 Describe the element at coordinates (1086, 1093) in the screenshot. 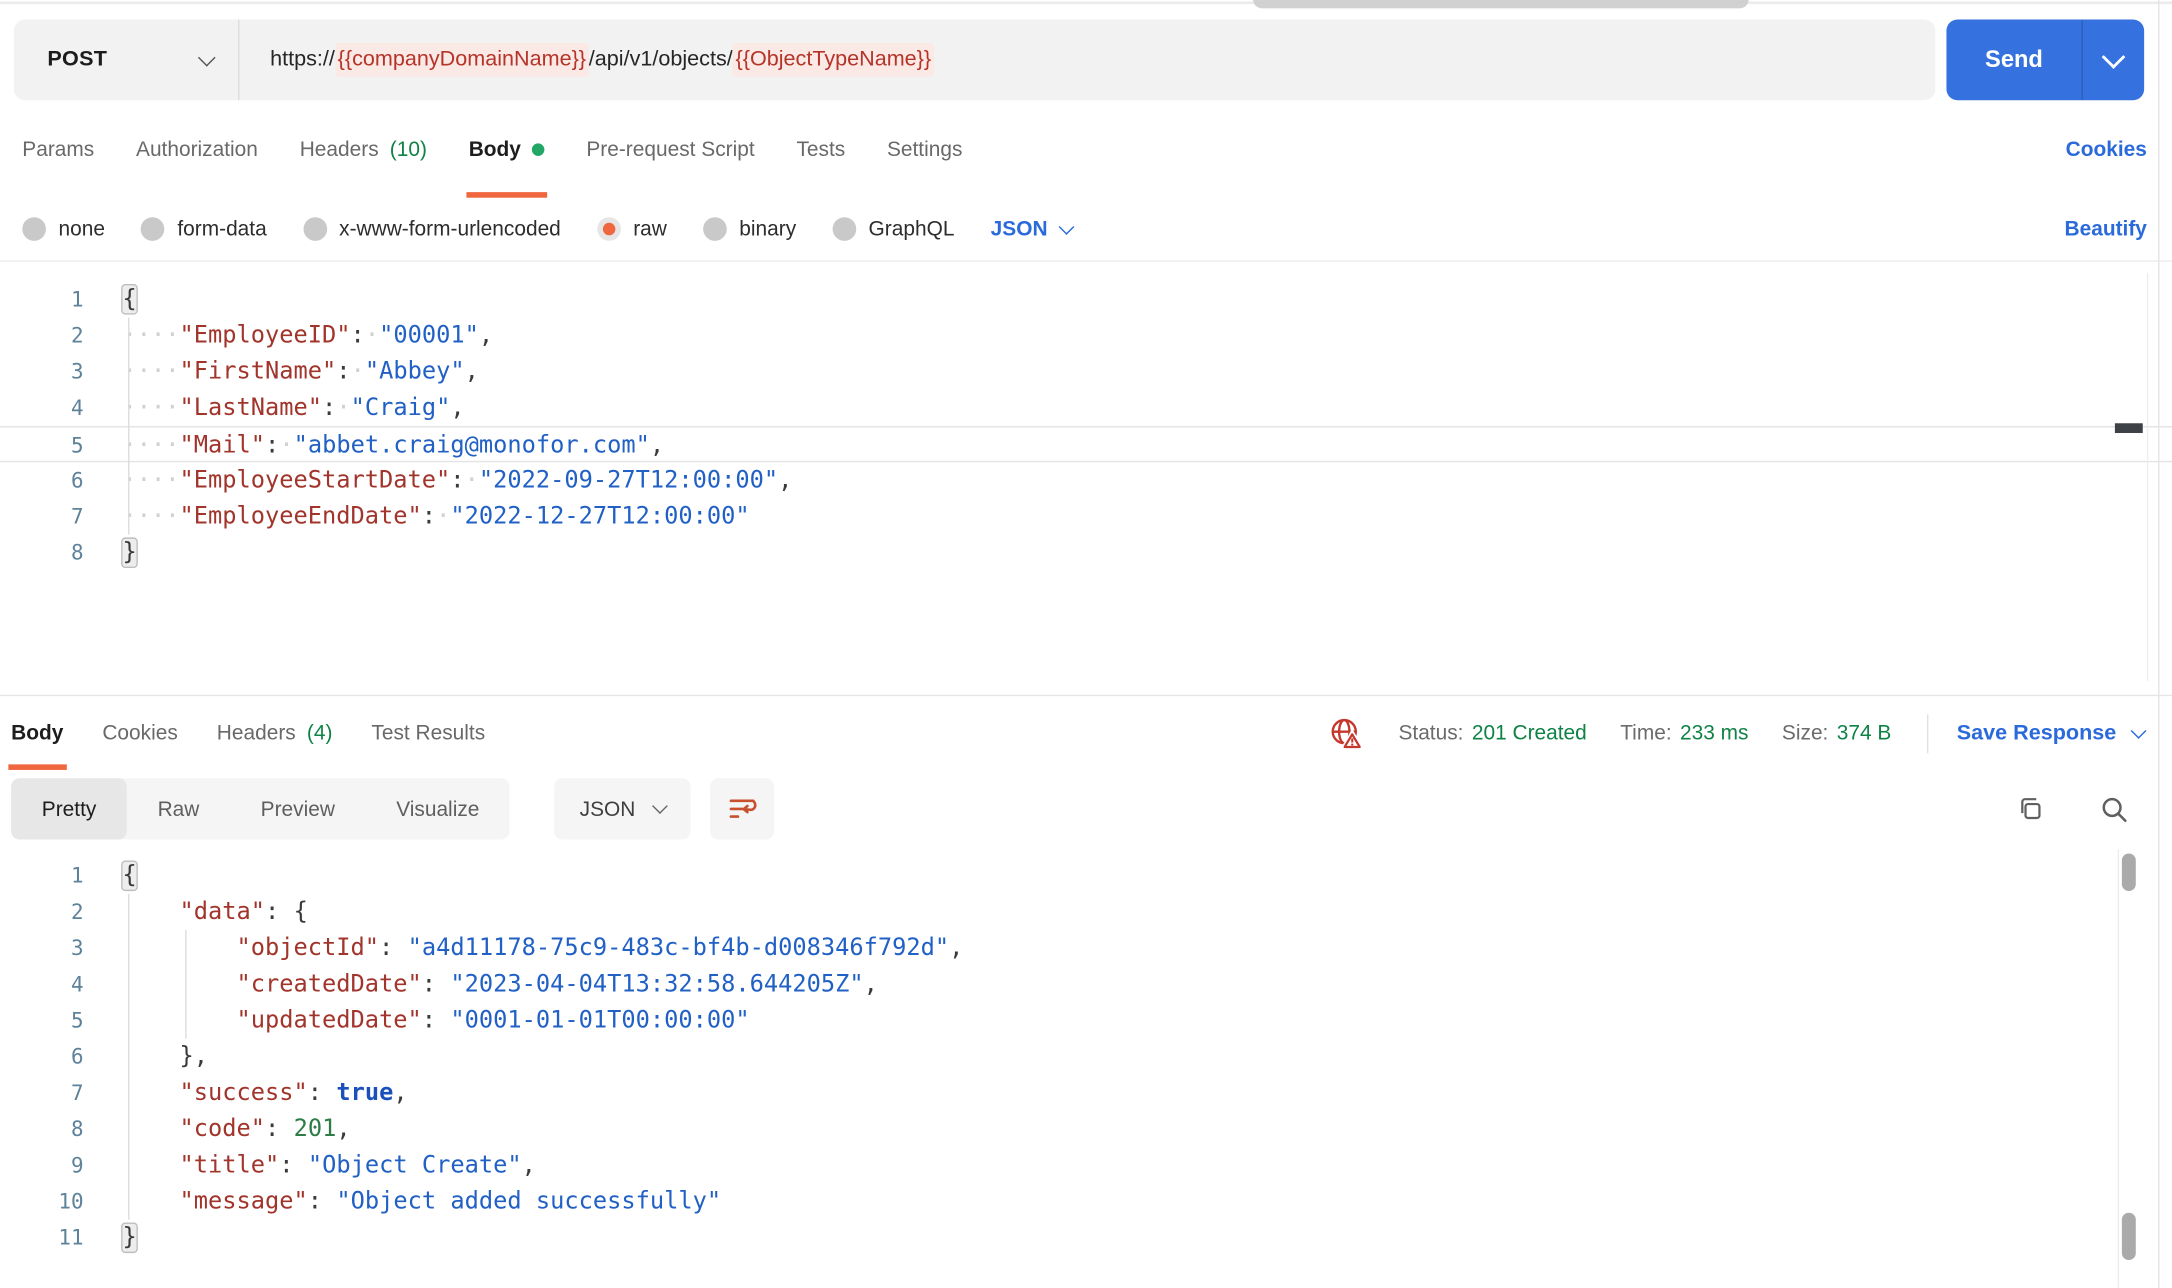

I see `code-line-7: 7 "success": true,` at that location.